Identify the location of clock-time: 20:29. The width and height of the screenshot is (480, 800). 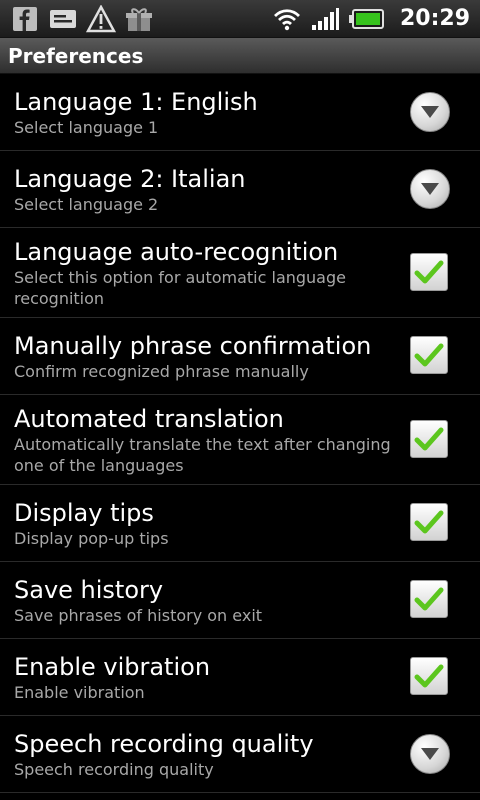
(434, 18).